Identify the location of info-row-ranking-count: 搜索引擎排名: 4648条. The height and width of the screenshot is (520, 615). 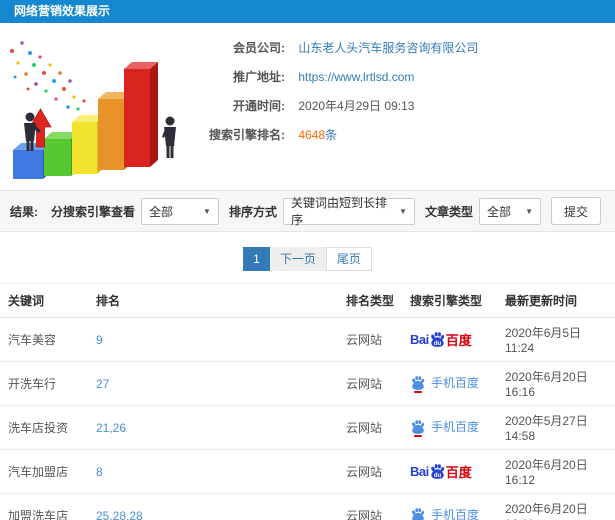
(331, 134).